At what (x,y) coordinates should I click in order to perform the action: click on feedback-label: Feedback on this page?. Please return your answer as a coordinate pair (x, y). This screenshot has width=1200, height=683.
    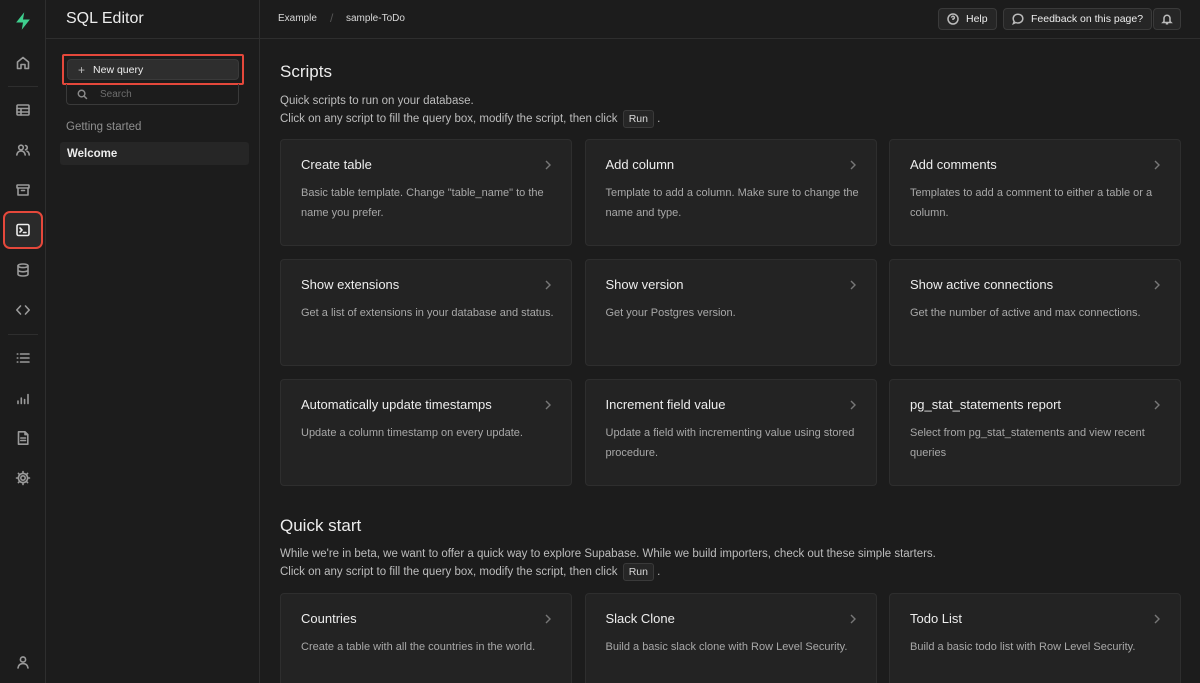
    Looking at the image, I should click on (1087, 19).